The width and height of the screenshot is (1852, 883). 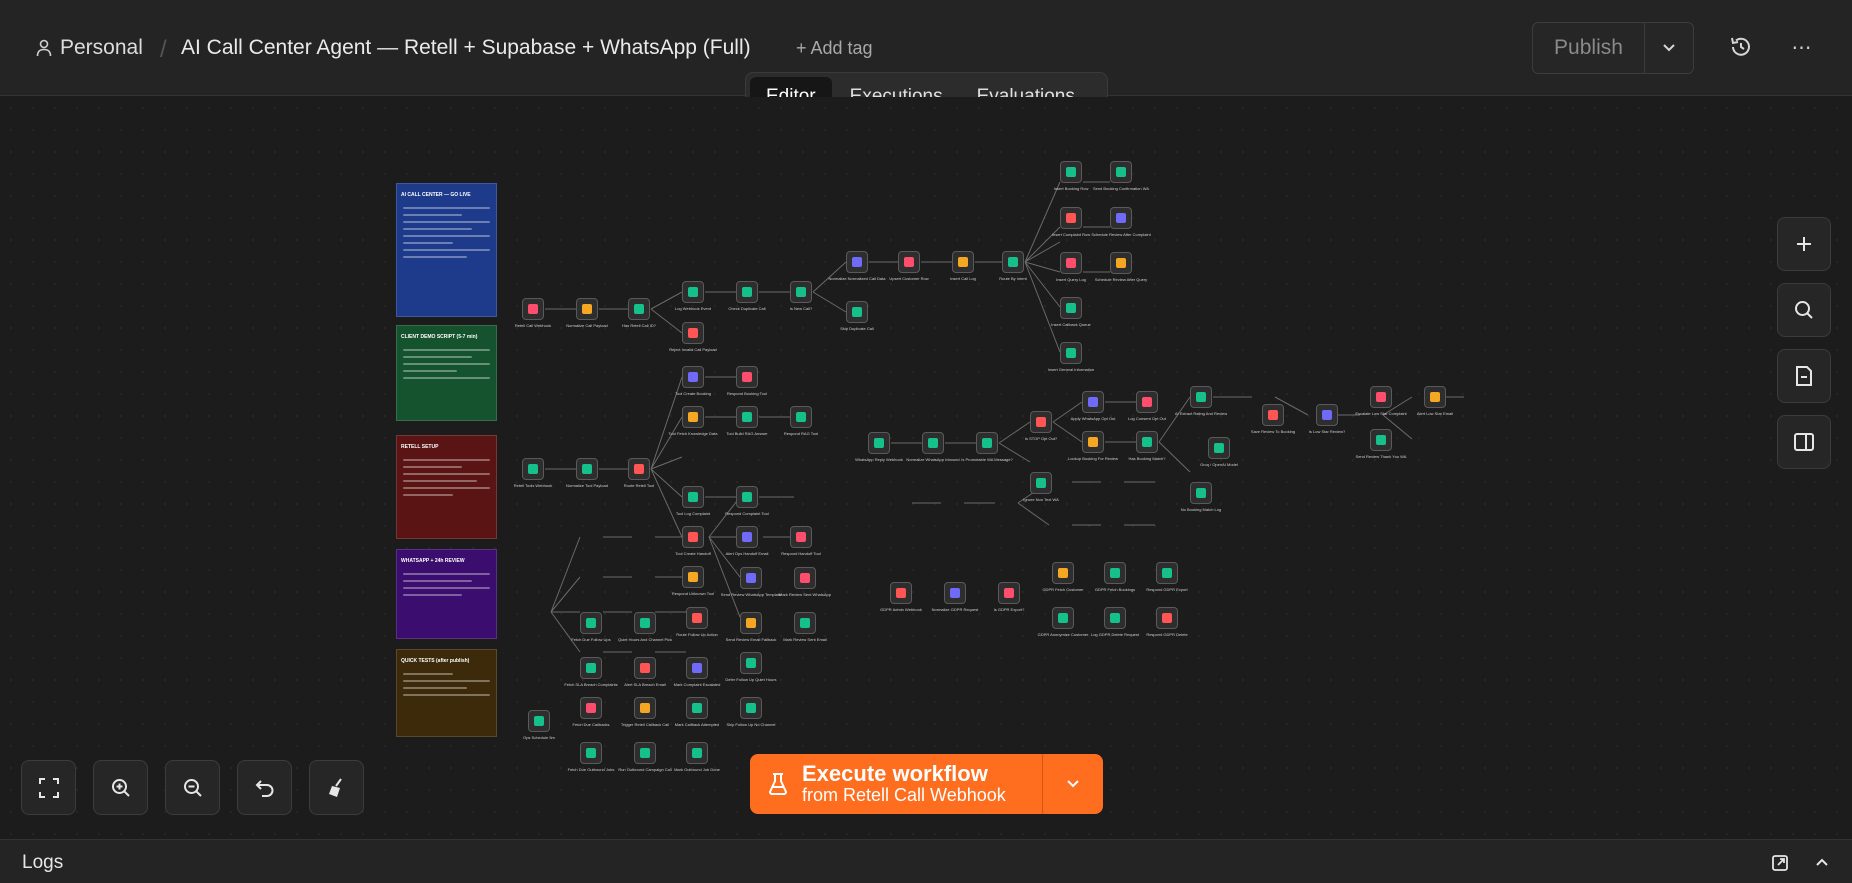 I want to click on execute-options-button, so click(x=1073, y=784).